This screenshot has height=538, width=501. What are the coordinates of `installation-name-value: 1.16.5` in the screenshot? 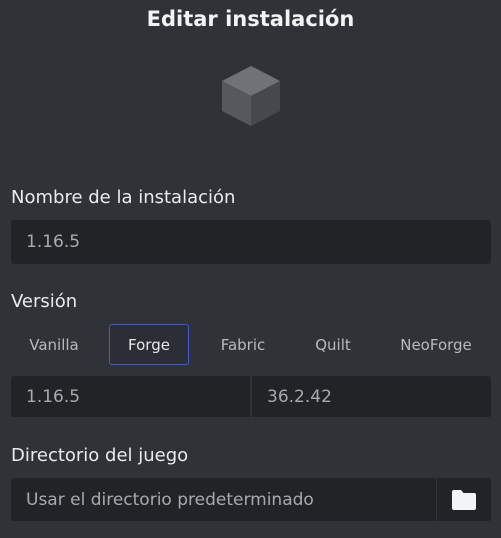 It's located at (53, 242).